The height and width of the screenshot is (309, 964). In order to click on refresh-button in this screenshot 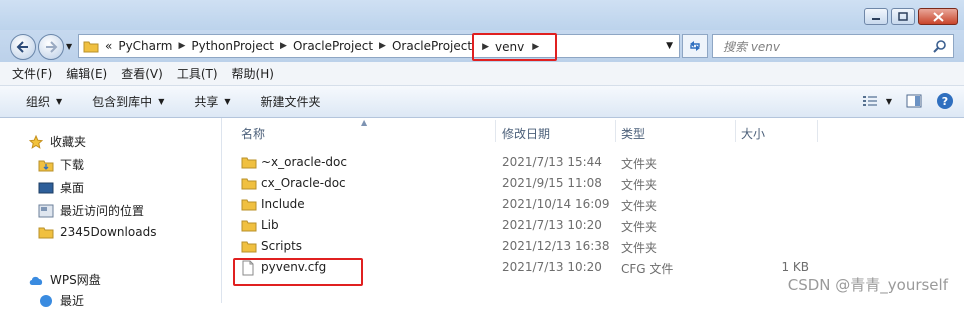, I will do `click(695, 46)`.